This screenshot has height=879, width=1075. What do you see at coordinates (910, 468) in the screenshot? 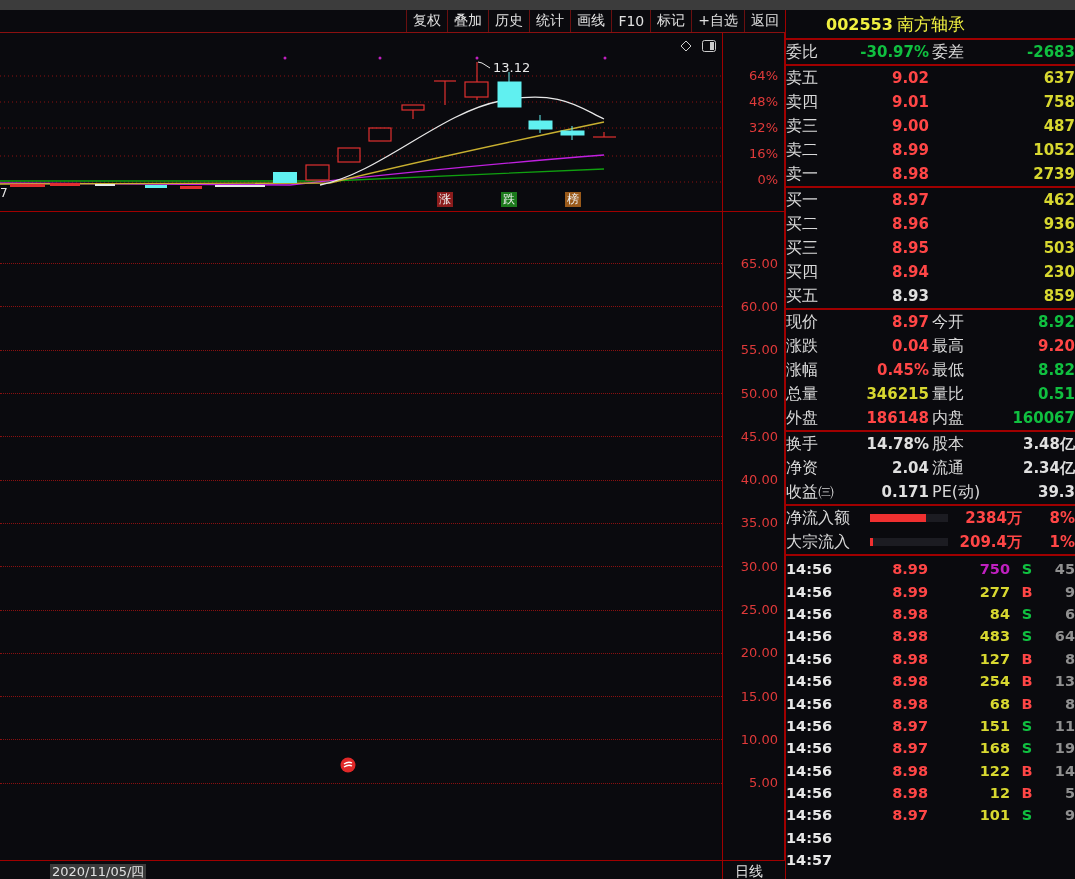
I see `field-value: 2.04` at bounding box center [910, 468].